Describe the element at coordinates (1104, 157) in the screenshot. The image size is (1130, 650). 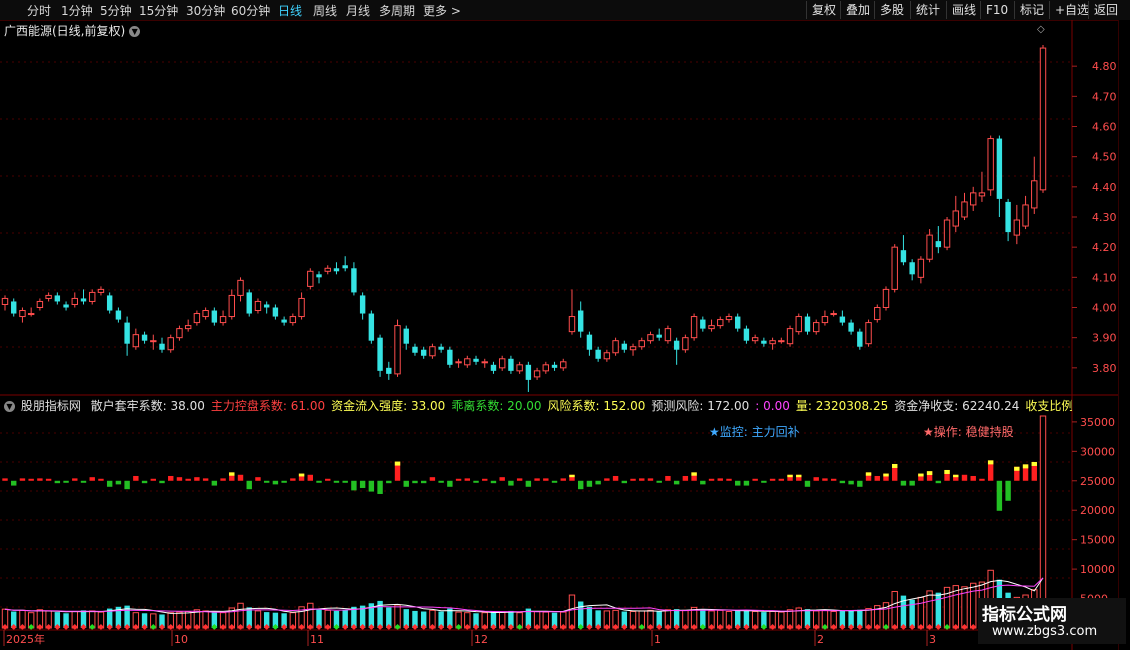
I see `price-tick-label: 4.50` at that location.